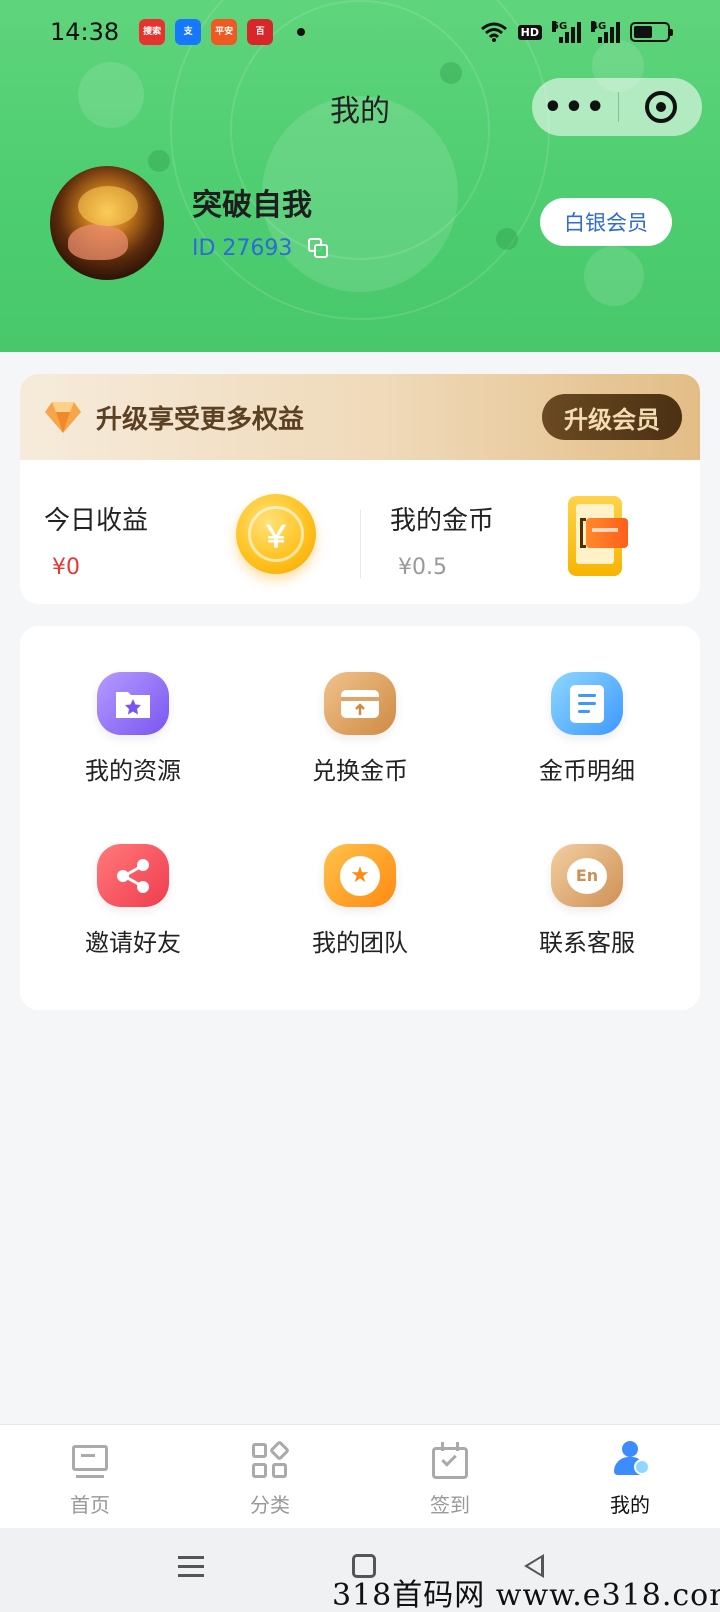 The width and height of the screenshot is (720, 1612). What do you see at coordinates (152, 32) in the screenshot?
I see `sohu-app-icon: 搜索` at bounding box center [152, 32].